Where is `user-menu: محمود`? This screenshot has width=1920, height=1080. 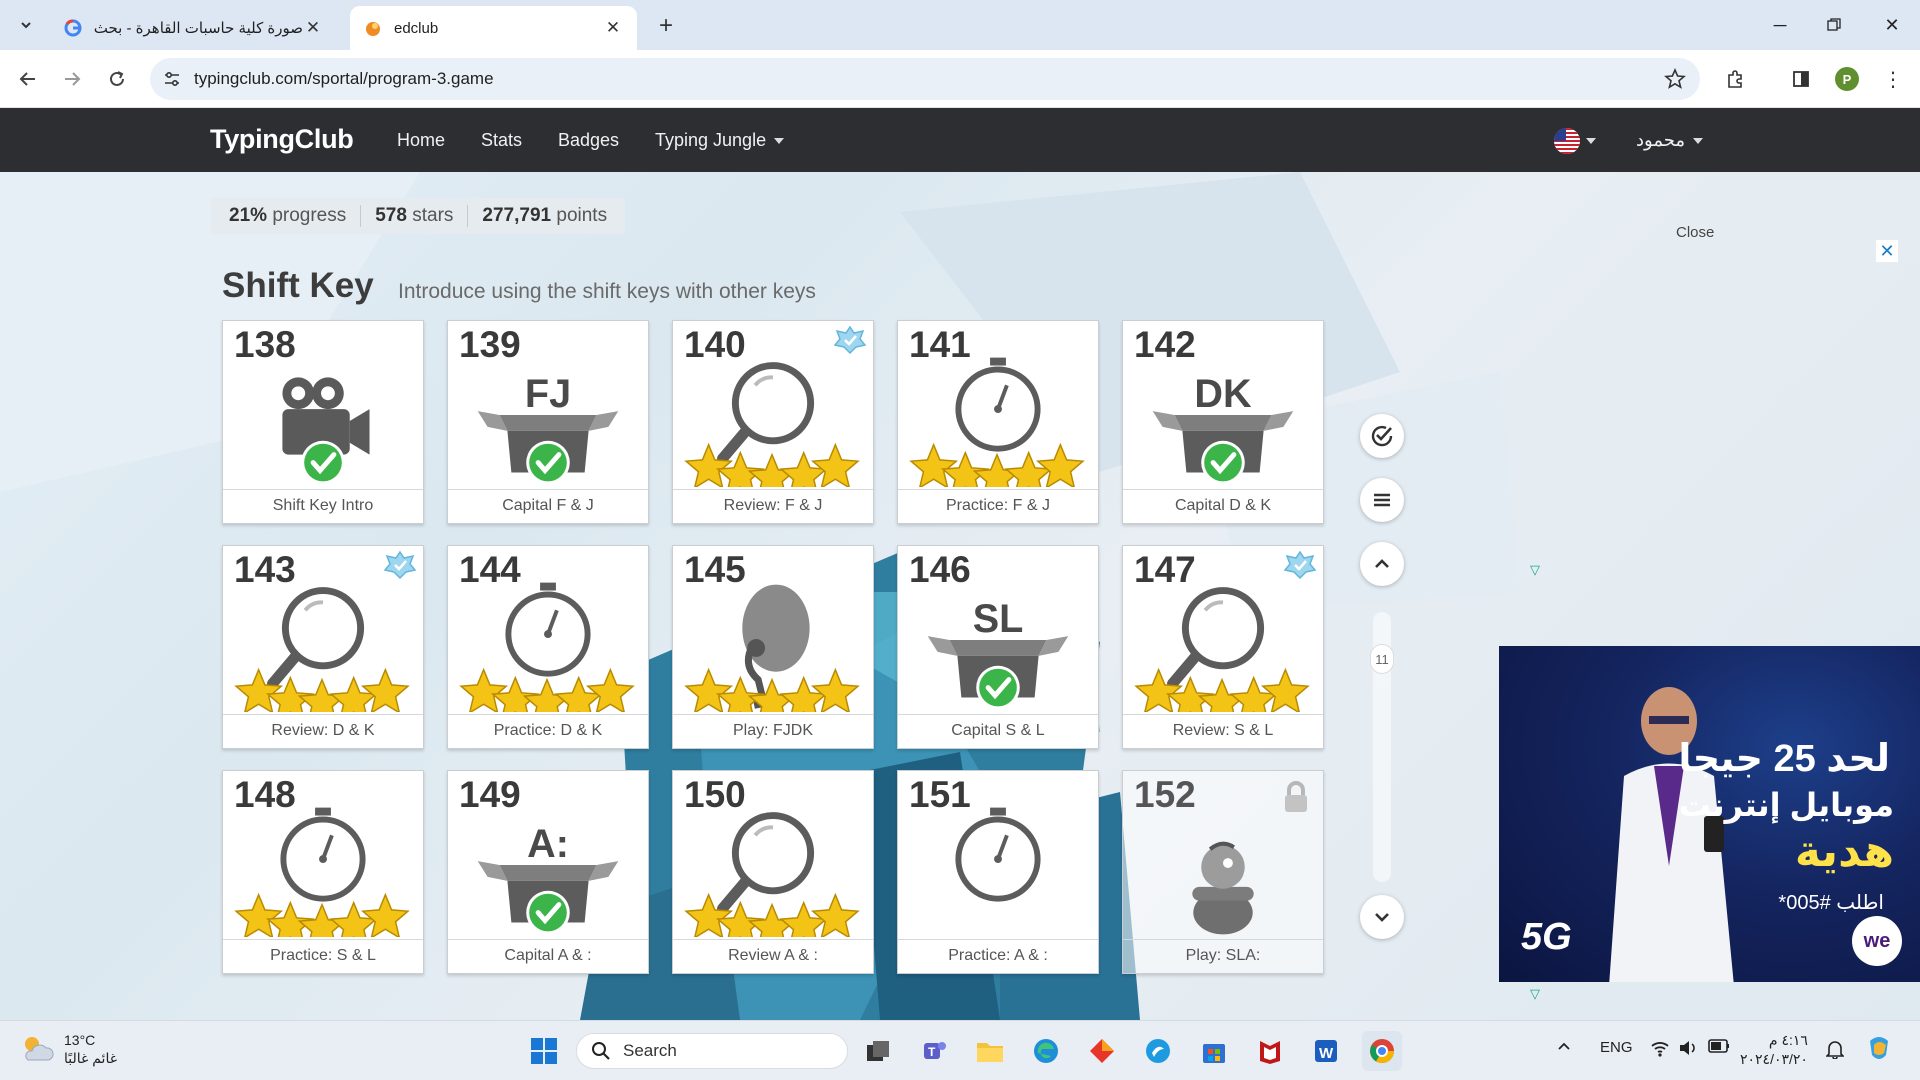 user-menu: محمود is located at coordinates (1669, 140).